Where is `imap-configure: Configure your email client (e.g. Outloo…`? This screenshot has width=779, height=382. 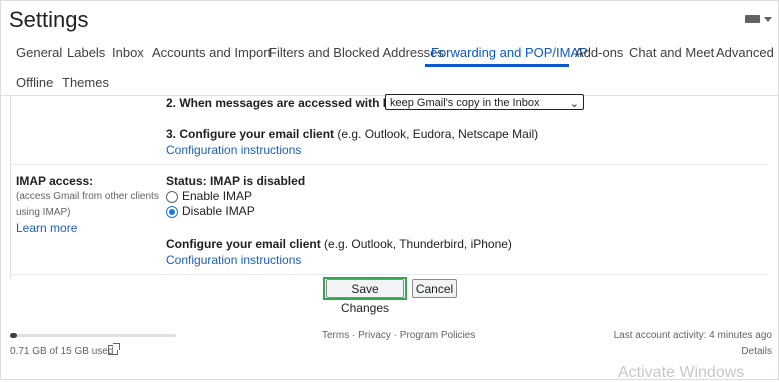 imap-configure: Configure your email client (e.g. Outloo… is located at coordinates (339, 244).